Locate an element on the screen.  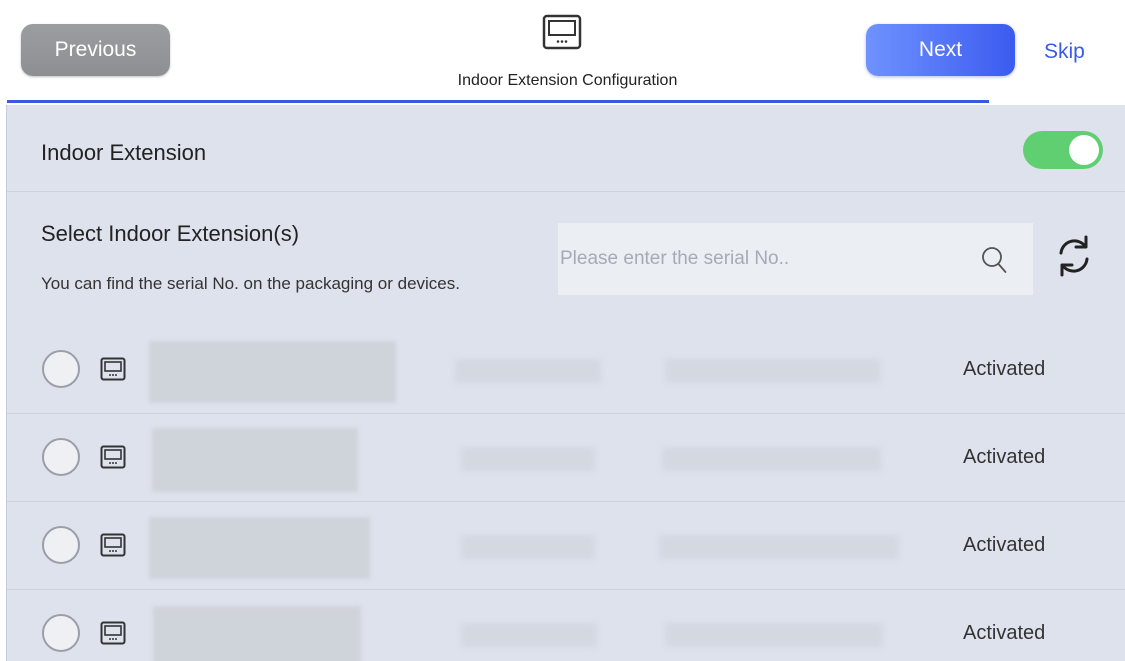
skip-link: Skip is located at coordinates (1064, 52).